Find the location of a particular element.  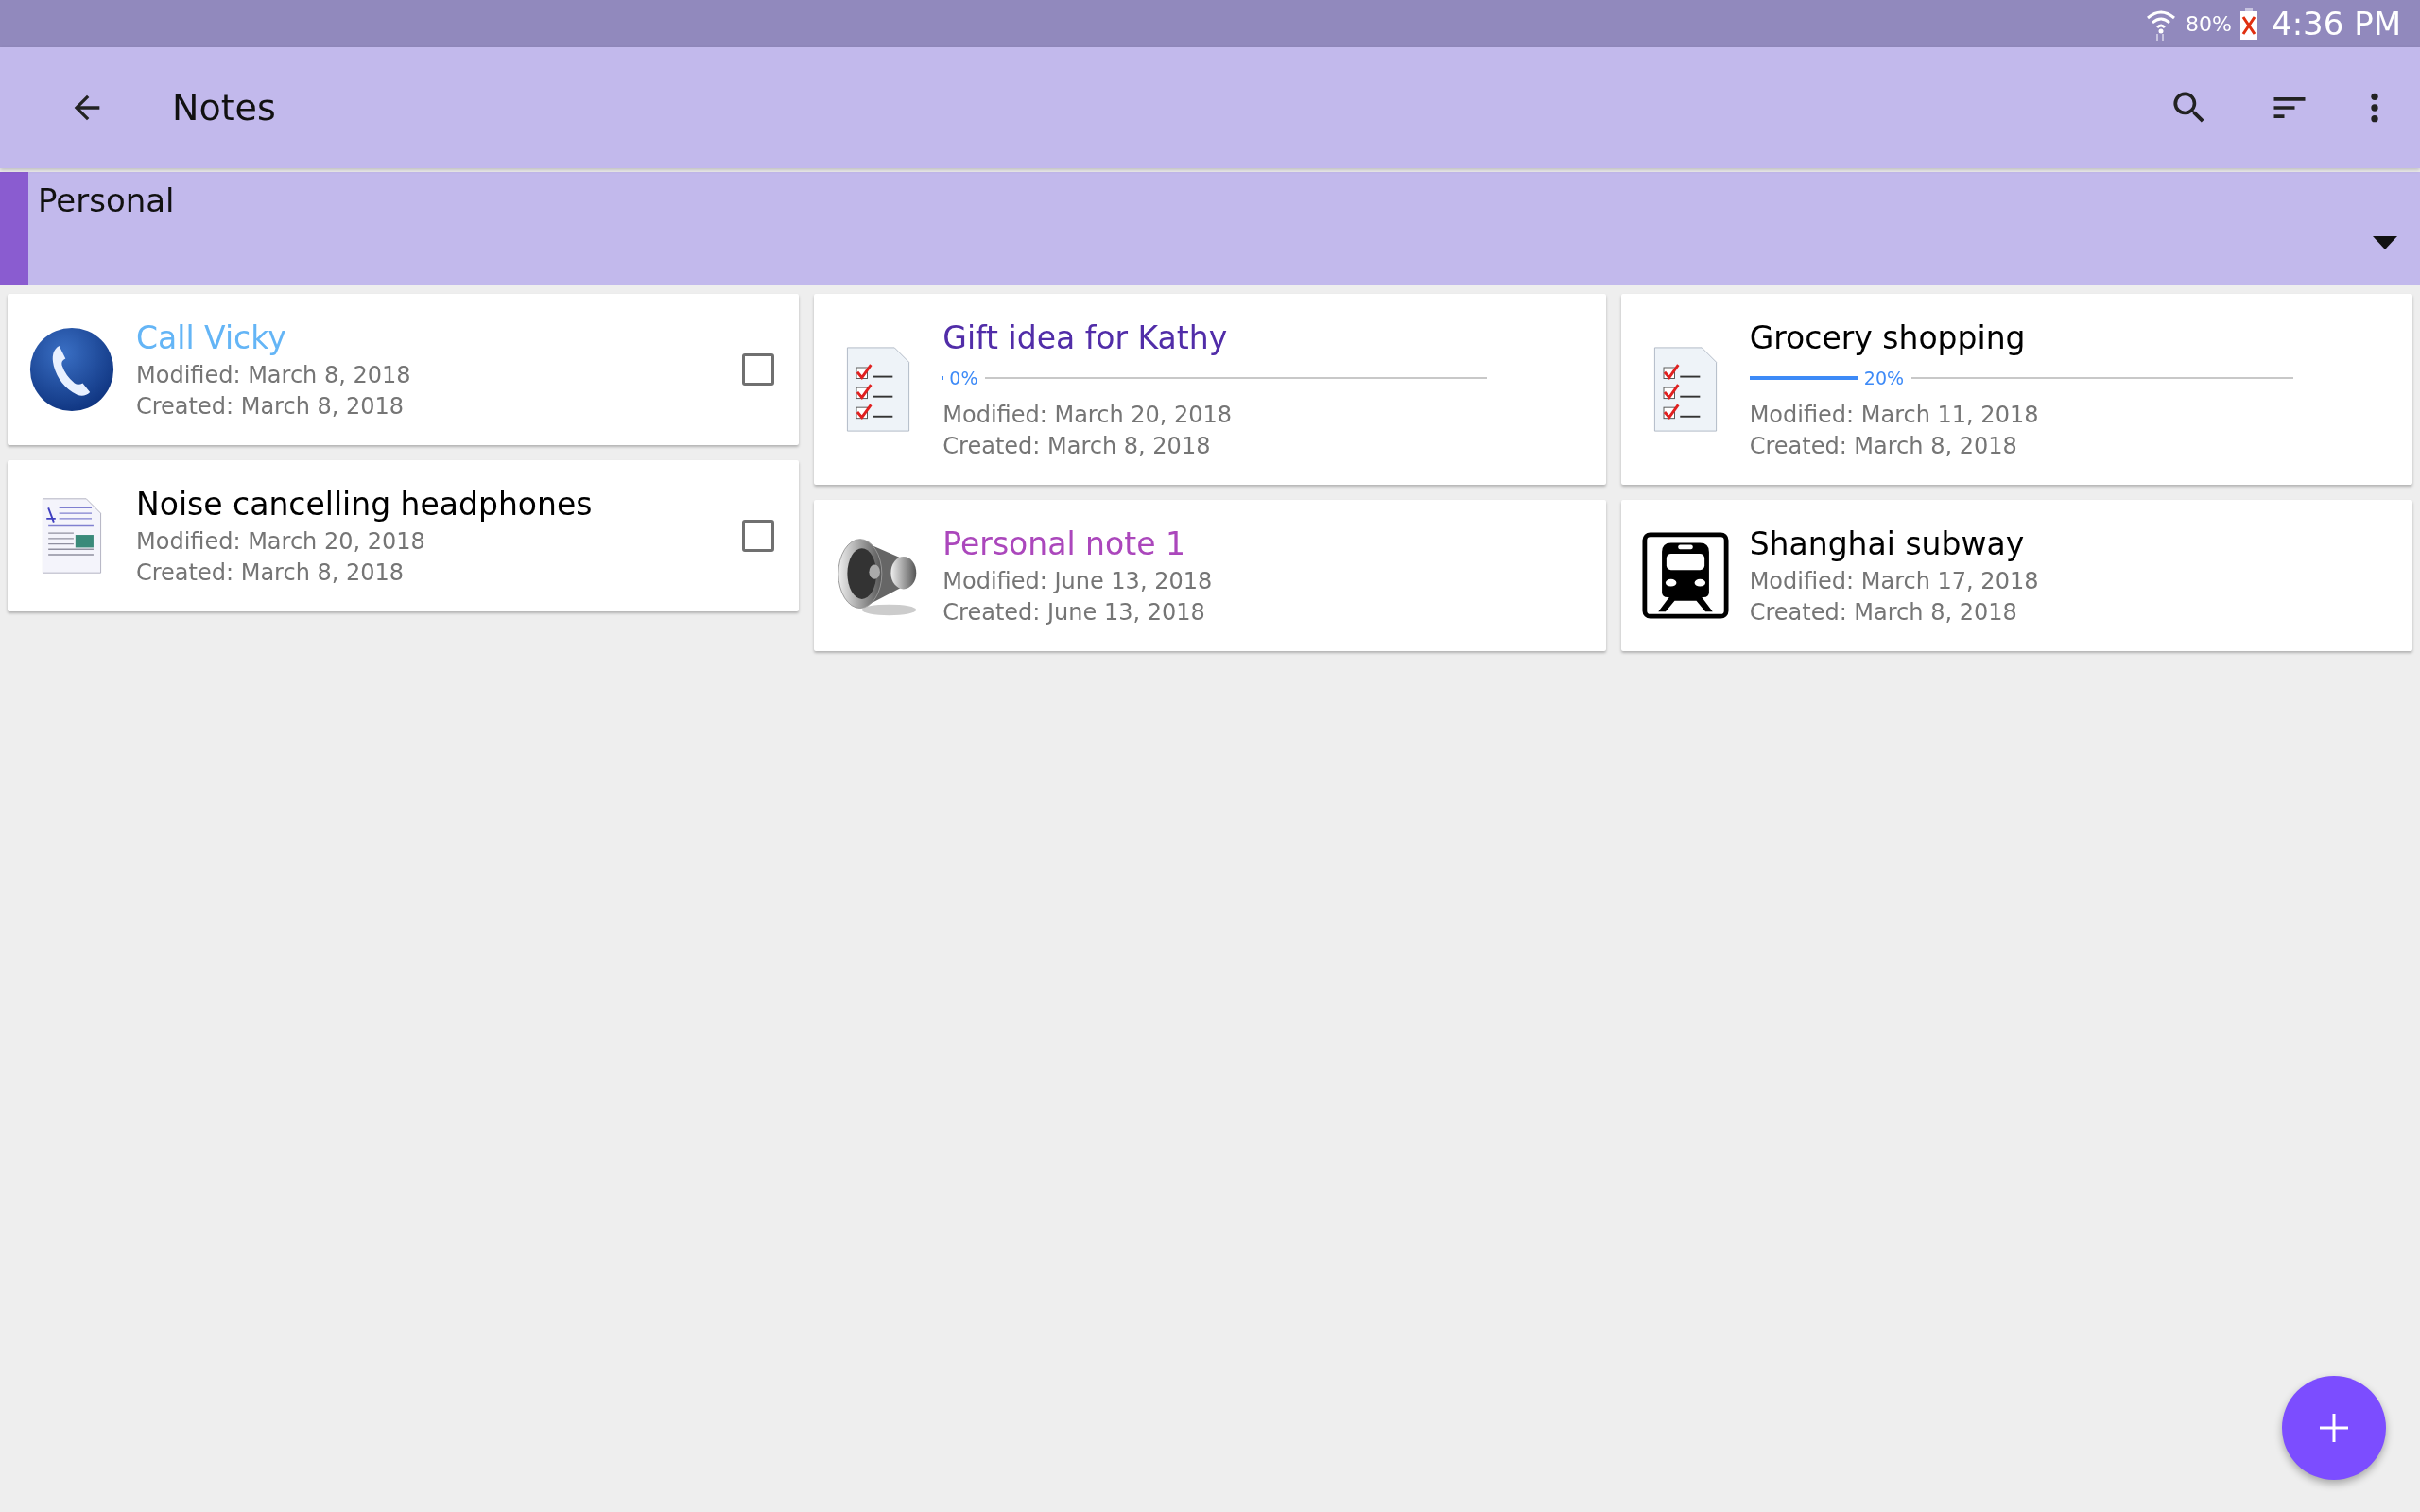

dropdown-arrow-icon is located at coordinates (2385, 242).